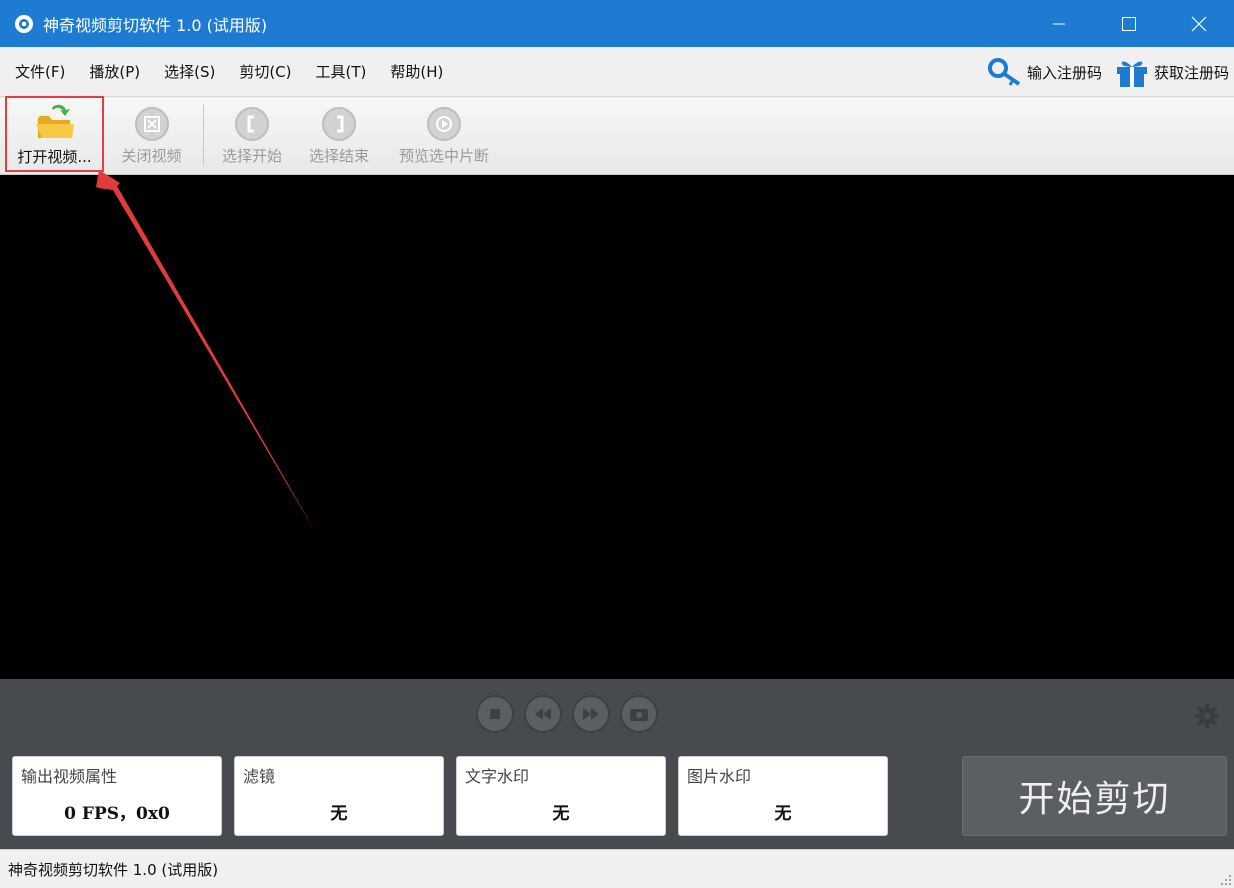 The height and width of the screenshot is (888, 1234). Describe the element at coordinates (203, 135) in the screenshot. I see `toolbar-separator` at that location.